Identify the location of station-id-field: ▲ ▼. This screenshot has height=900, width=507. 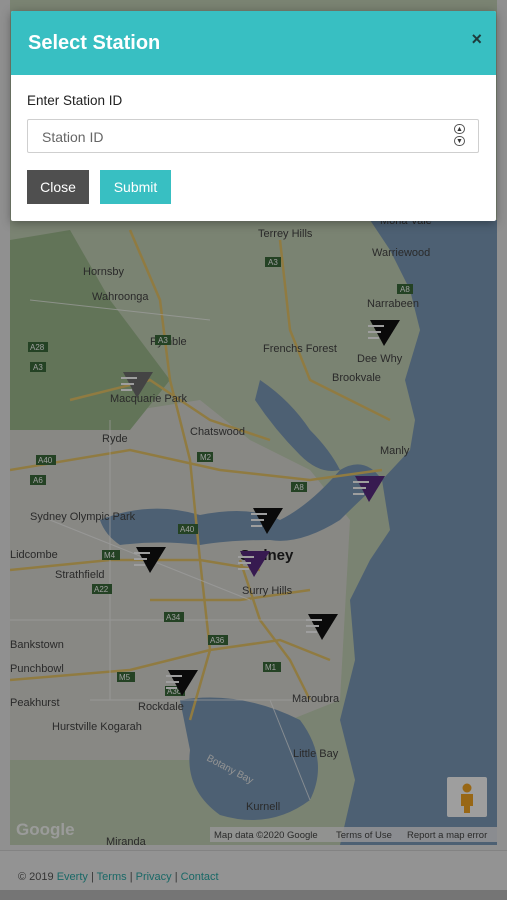
(253, 136).